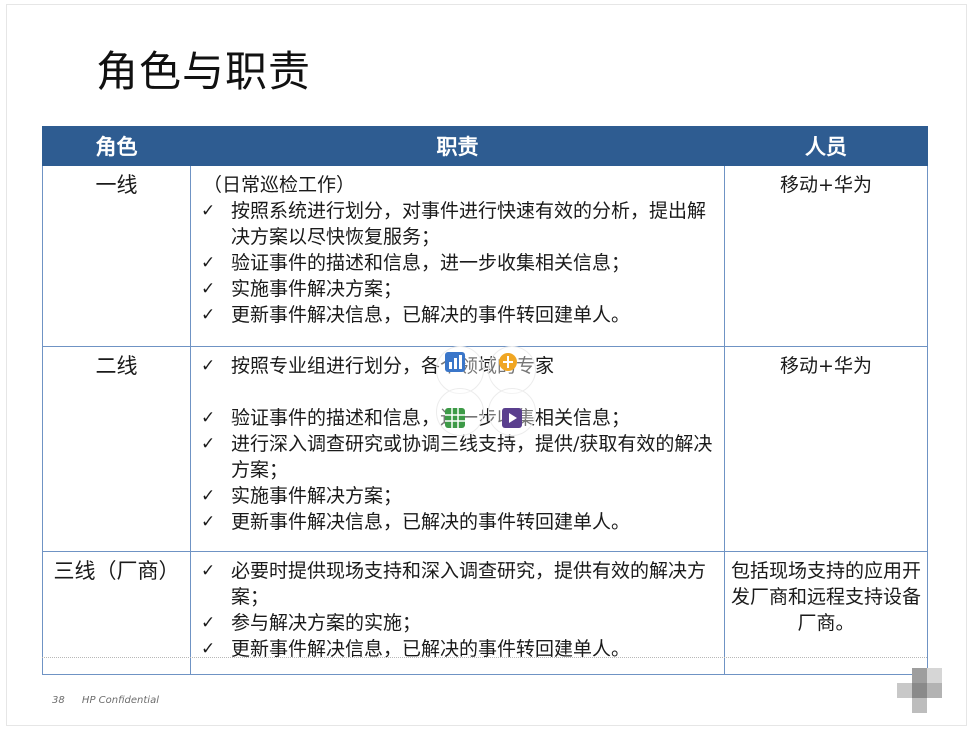 The image size is (973, 731). I want to click on slide-footer: 38 HP Confidential, so click(112, 700).